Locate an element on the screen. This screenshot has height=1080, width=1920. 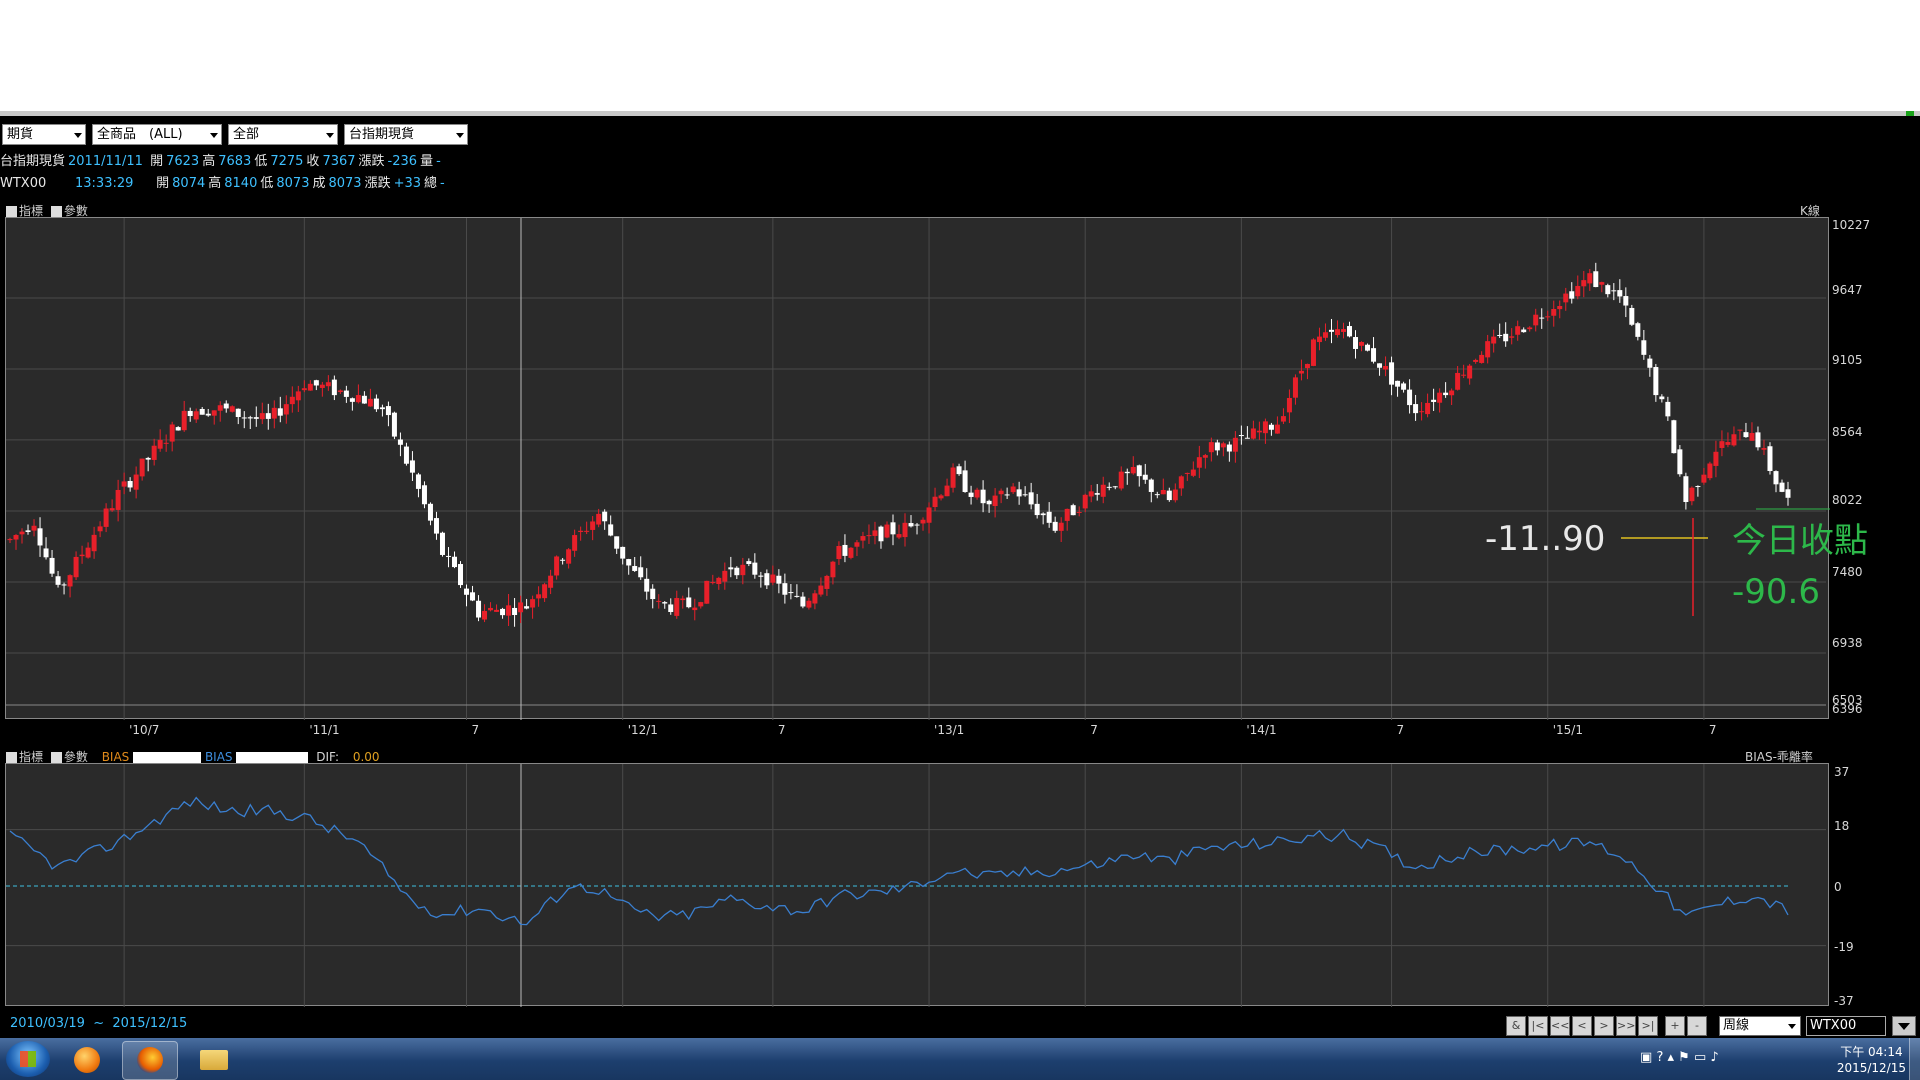
nav-button: >| is located at coordinates (1648, 1026).